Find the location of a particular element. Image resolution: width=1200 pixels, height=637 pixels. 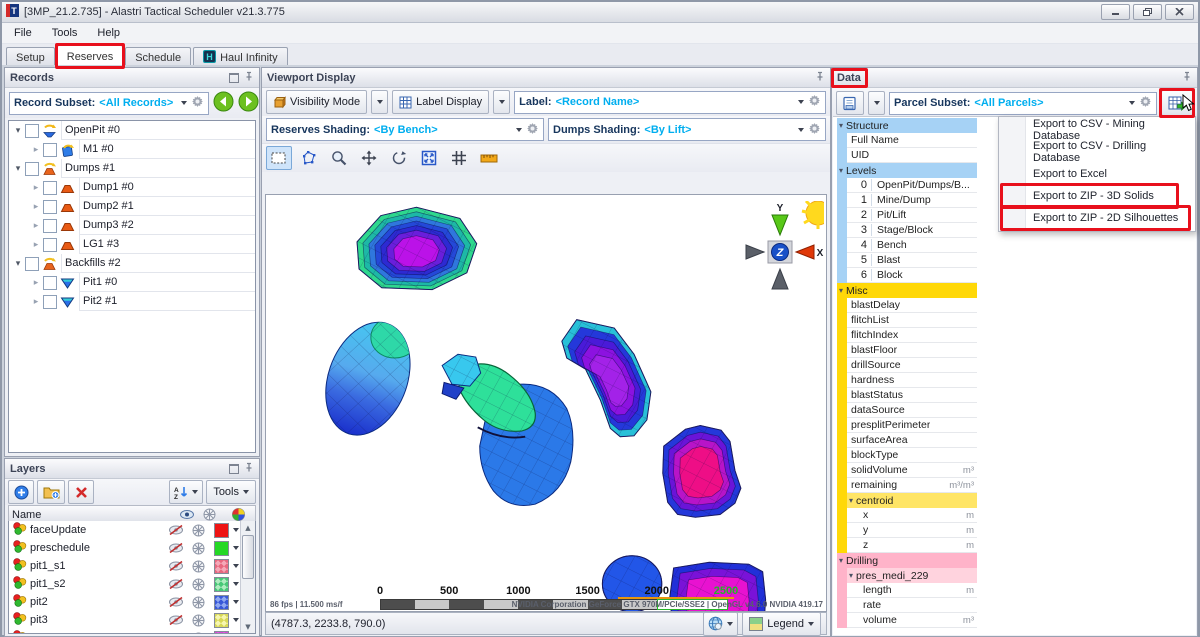

scrollbar-thumb is located at coordinates (248, 557).